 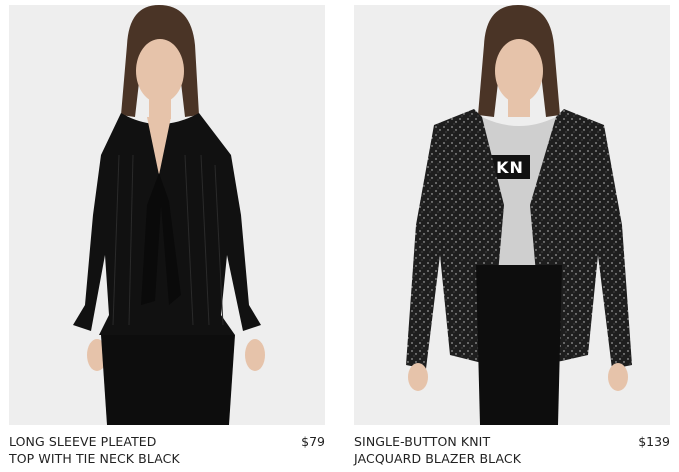 What do you see at coordinates (654, 441) in the screenshot?
I see `product-price: $139` at bounding box center [654, 441].